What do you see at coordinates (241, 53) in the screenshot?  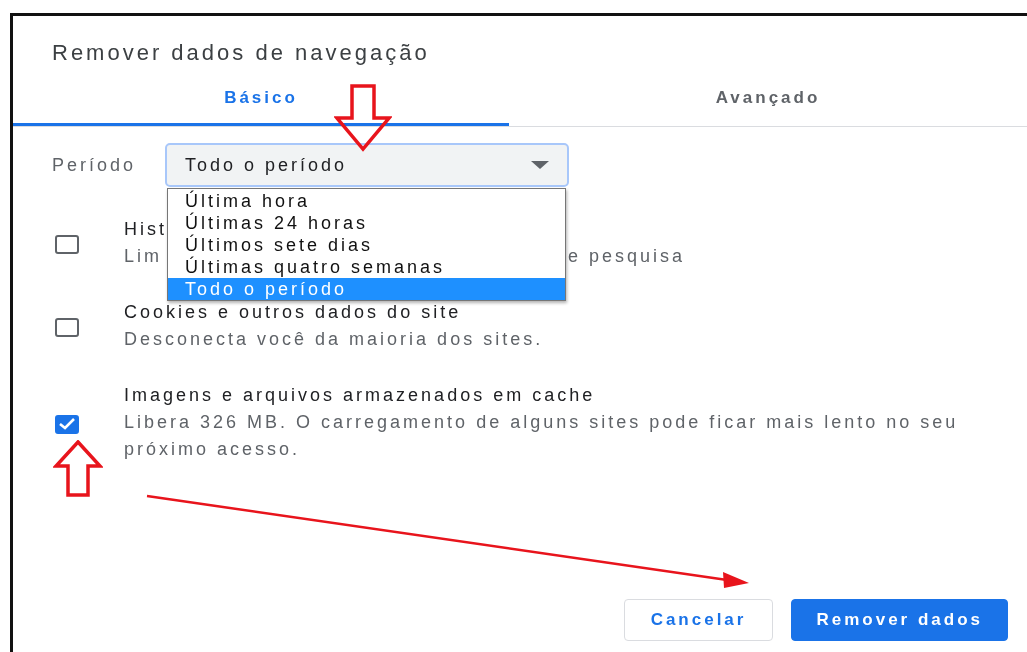 I see `dialog-title: Remover dados de navegação` at bounding box center [241, 53].